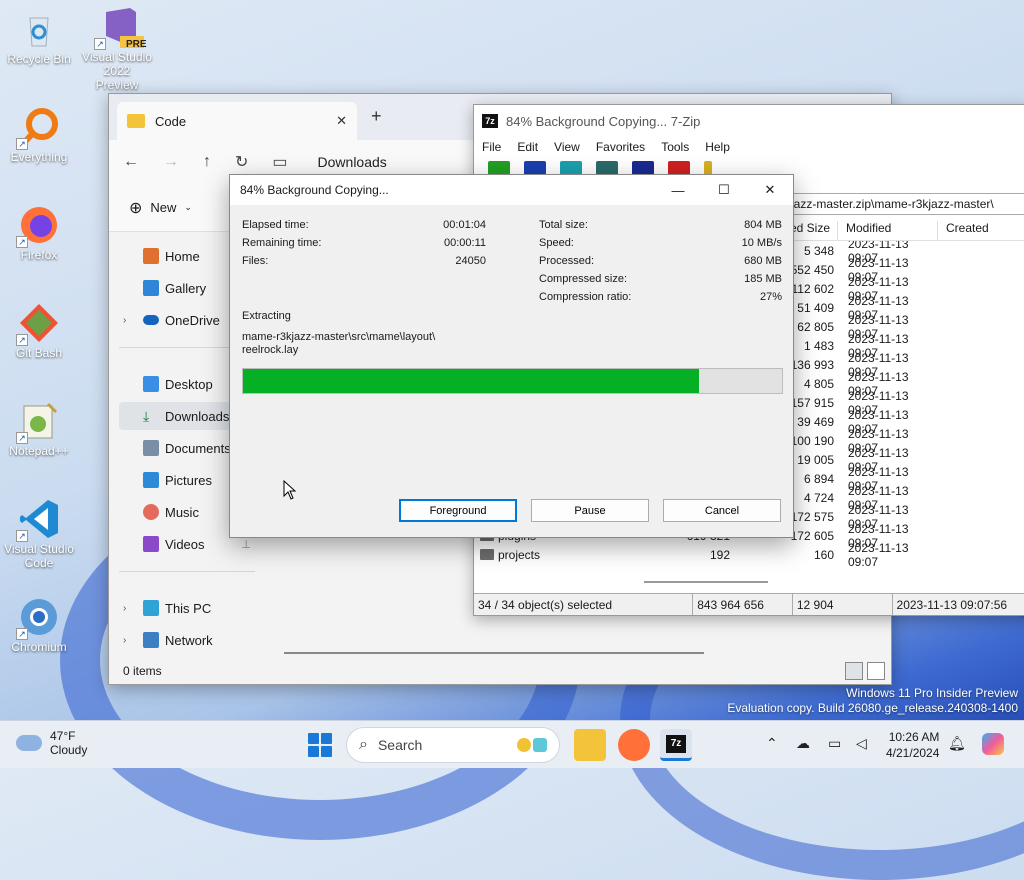 Image resolution: width=1024 pixels, height=880 pixels. Describe the element at coordinates (749, 121) in the screenshot. I see `7zip-title-bar: 7z 84% Background Copying... 7-Zip` at that location.